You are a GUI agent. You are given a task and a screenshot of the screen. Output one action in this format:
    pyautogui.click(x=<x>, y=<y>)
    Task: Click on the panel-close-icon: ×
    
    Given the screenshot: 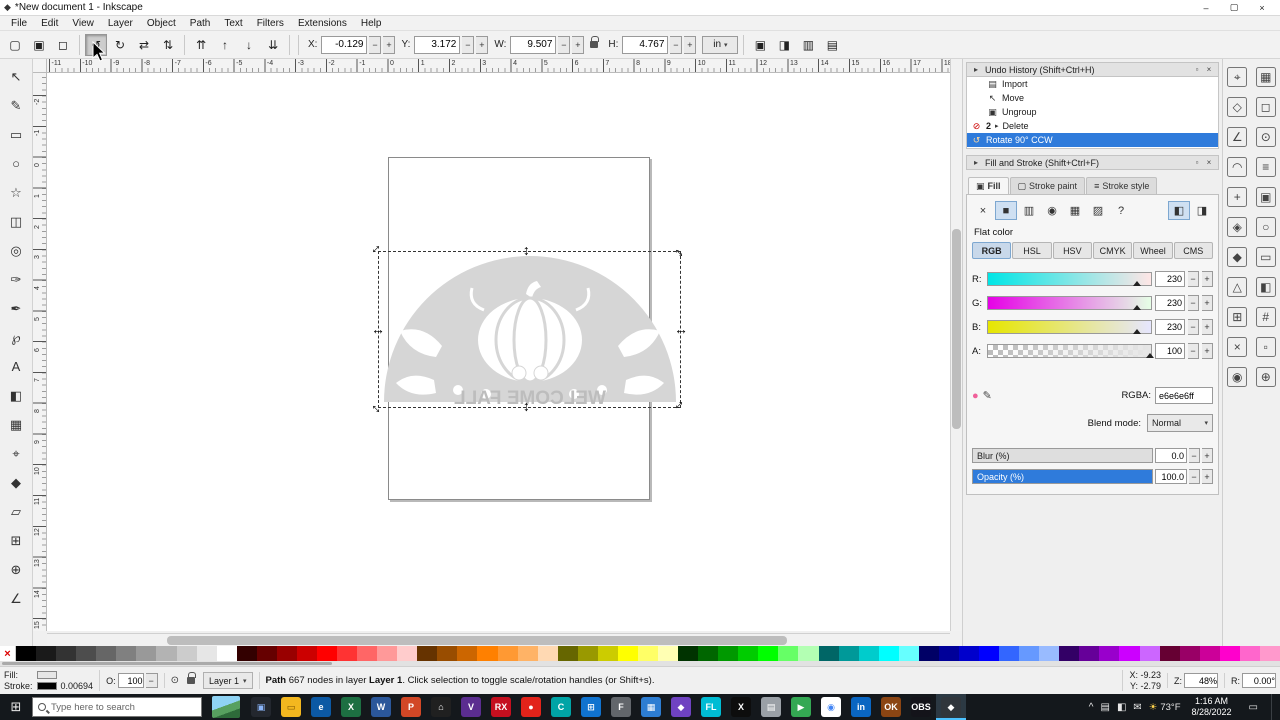 What is the action you would take?
    pyautogui.click(x=1209, y=162)
    